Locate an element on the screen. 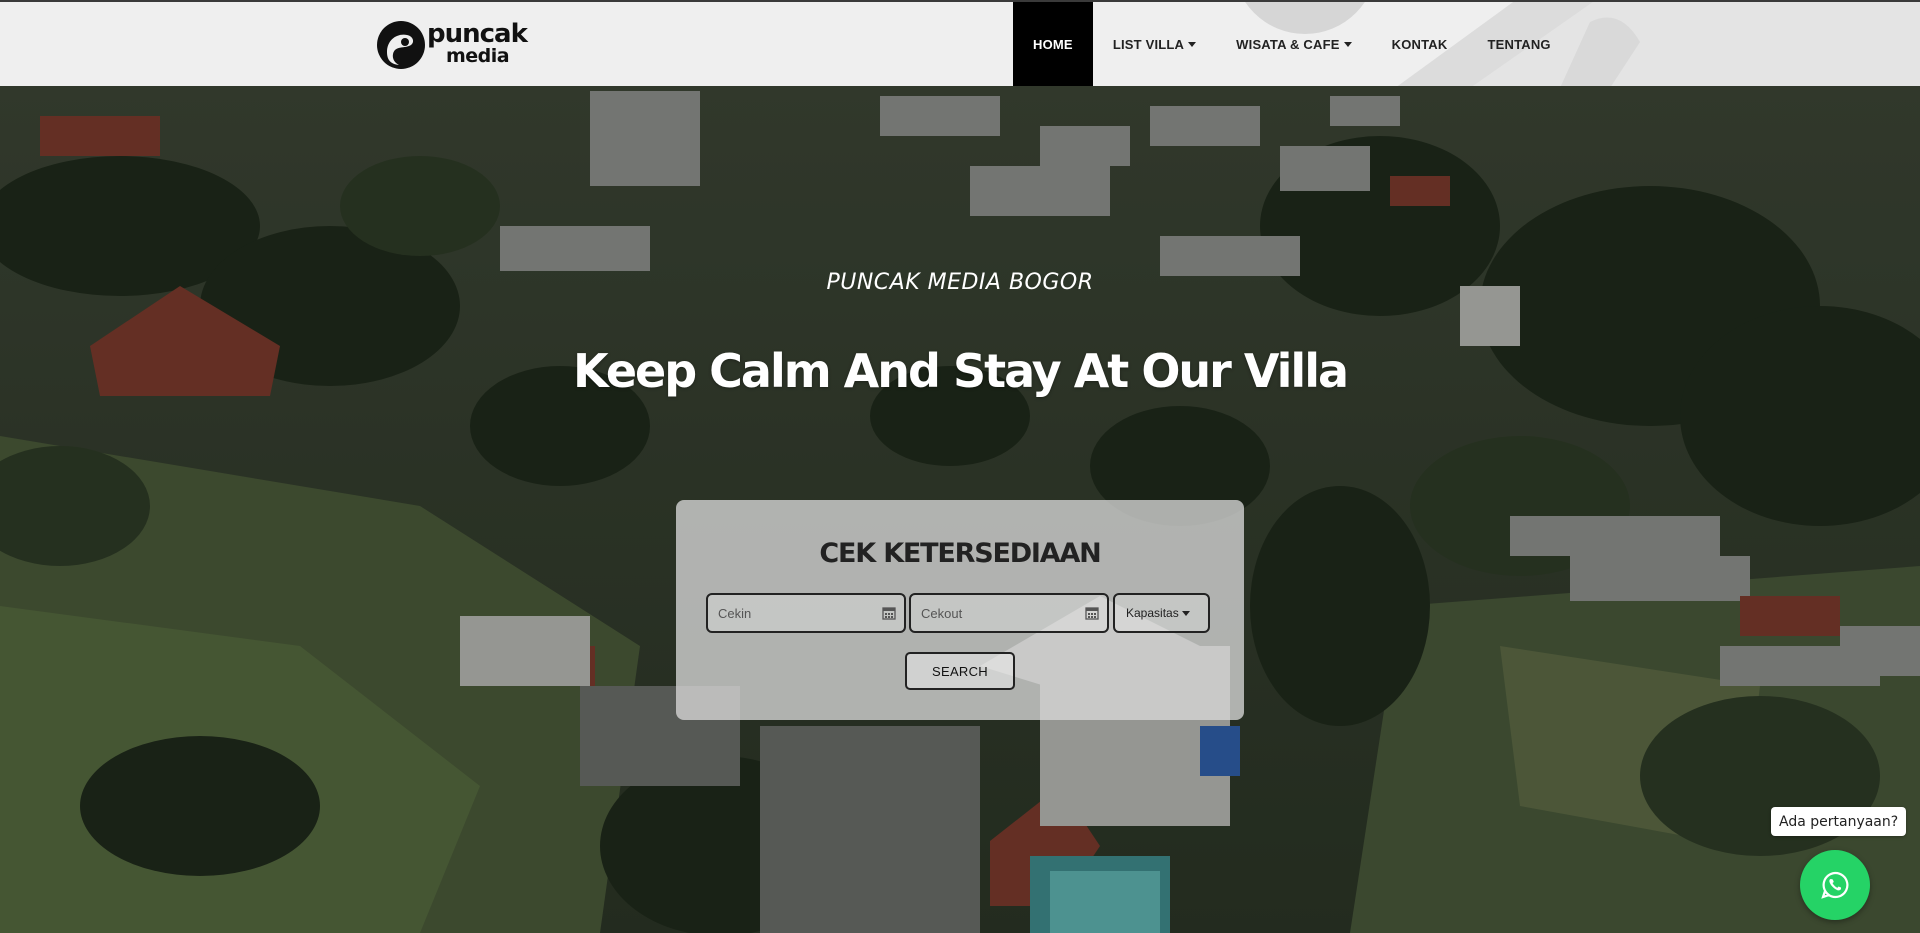 The width and height of the screenshot is (1920, 933). nav-wisata-cafe-label: WISATA & CAFE is located at coordinates (1288, 44).